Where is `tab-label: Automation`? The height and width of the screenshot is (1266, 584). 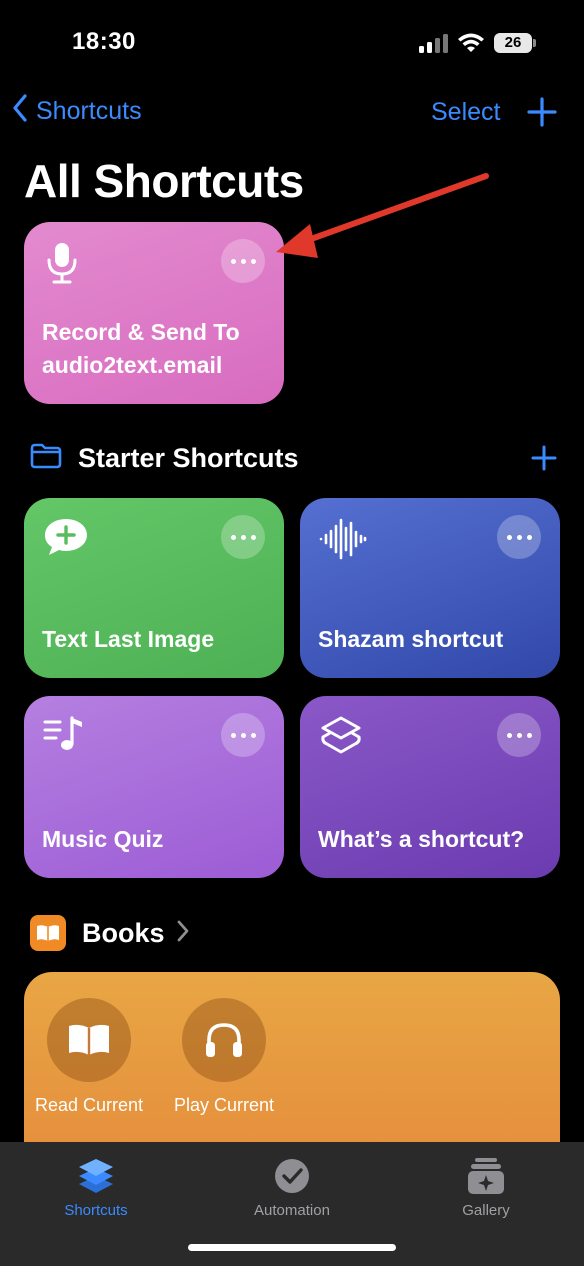
tab-label: Automation is located at coordinates (292, 1210).